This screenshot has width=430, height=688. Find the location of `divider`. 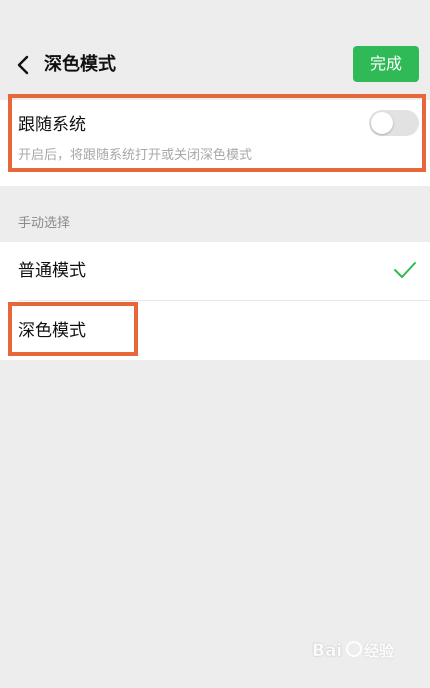

divider is located at coordinates (224, 300).